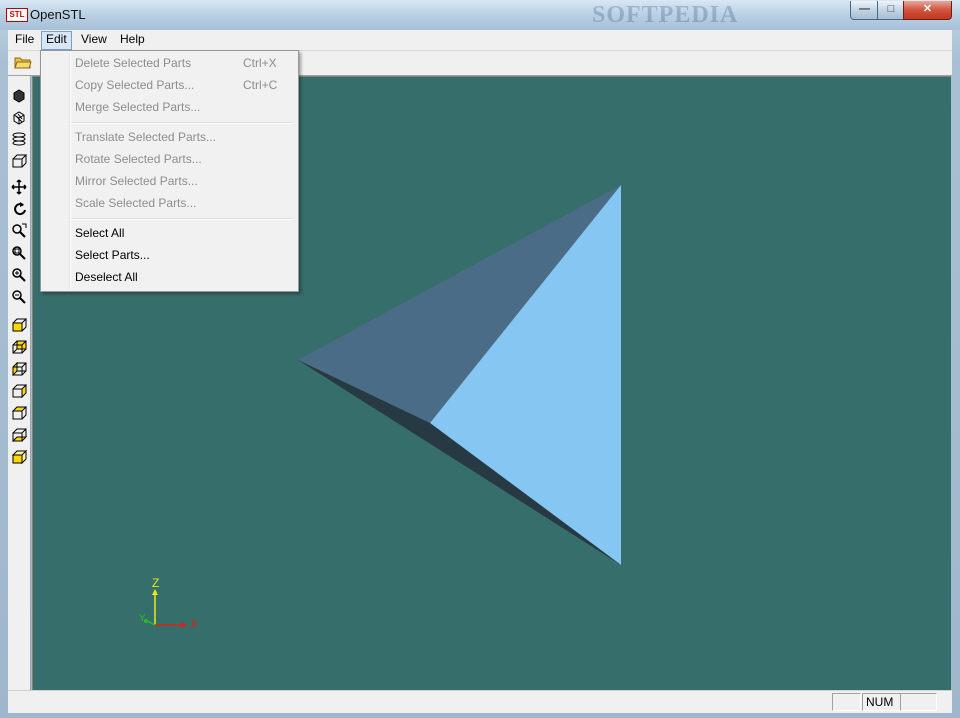 This screenshot has height=718, width=960. Describe the element at coordinates (19, 117) in the screenshot. I see `wireframe-view-icon` at that location.